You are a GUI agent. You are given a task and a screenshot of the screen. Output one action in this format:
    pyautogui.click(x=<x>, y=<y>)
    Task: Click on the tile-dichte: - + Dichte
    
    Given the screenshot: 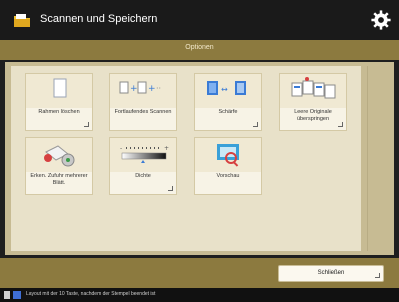 What is the action you would take?
    pyautogui.click(x=143, y=166)
    